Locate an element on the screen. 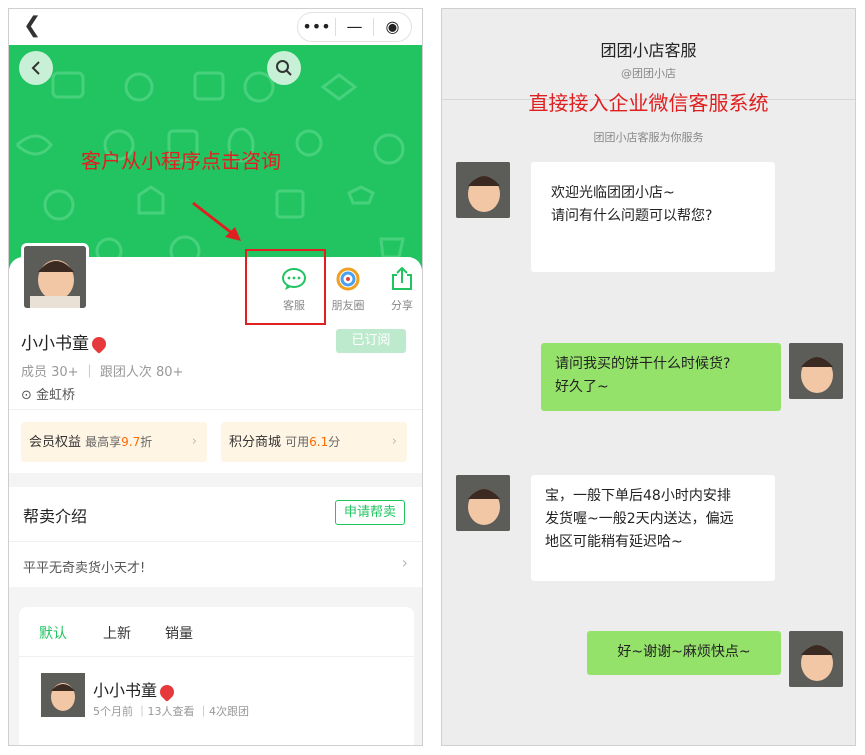 The height and width of the screenshot is (755, 865). location-pin-icon: ⊙ is located at coordinates (29, 395).